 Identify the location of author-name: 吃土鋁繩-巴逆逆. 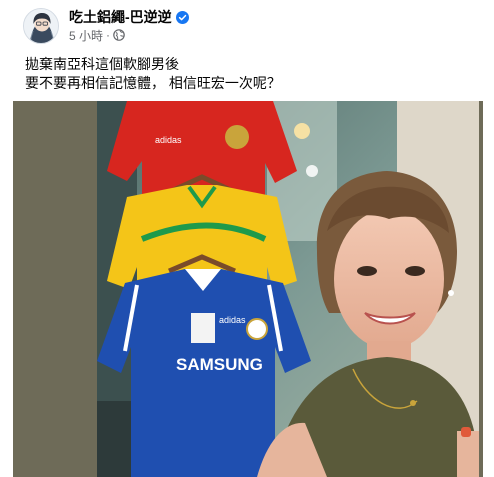
(120, 17).